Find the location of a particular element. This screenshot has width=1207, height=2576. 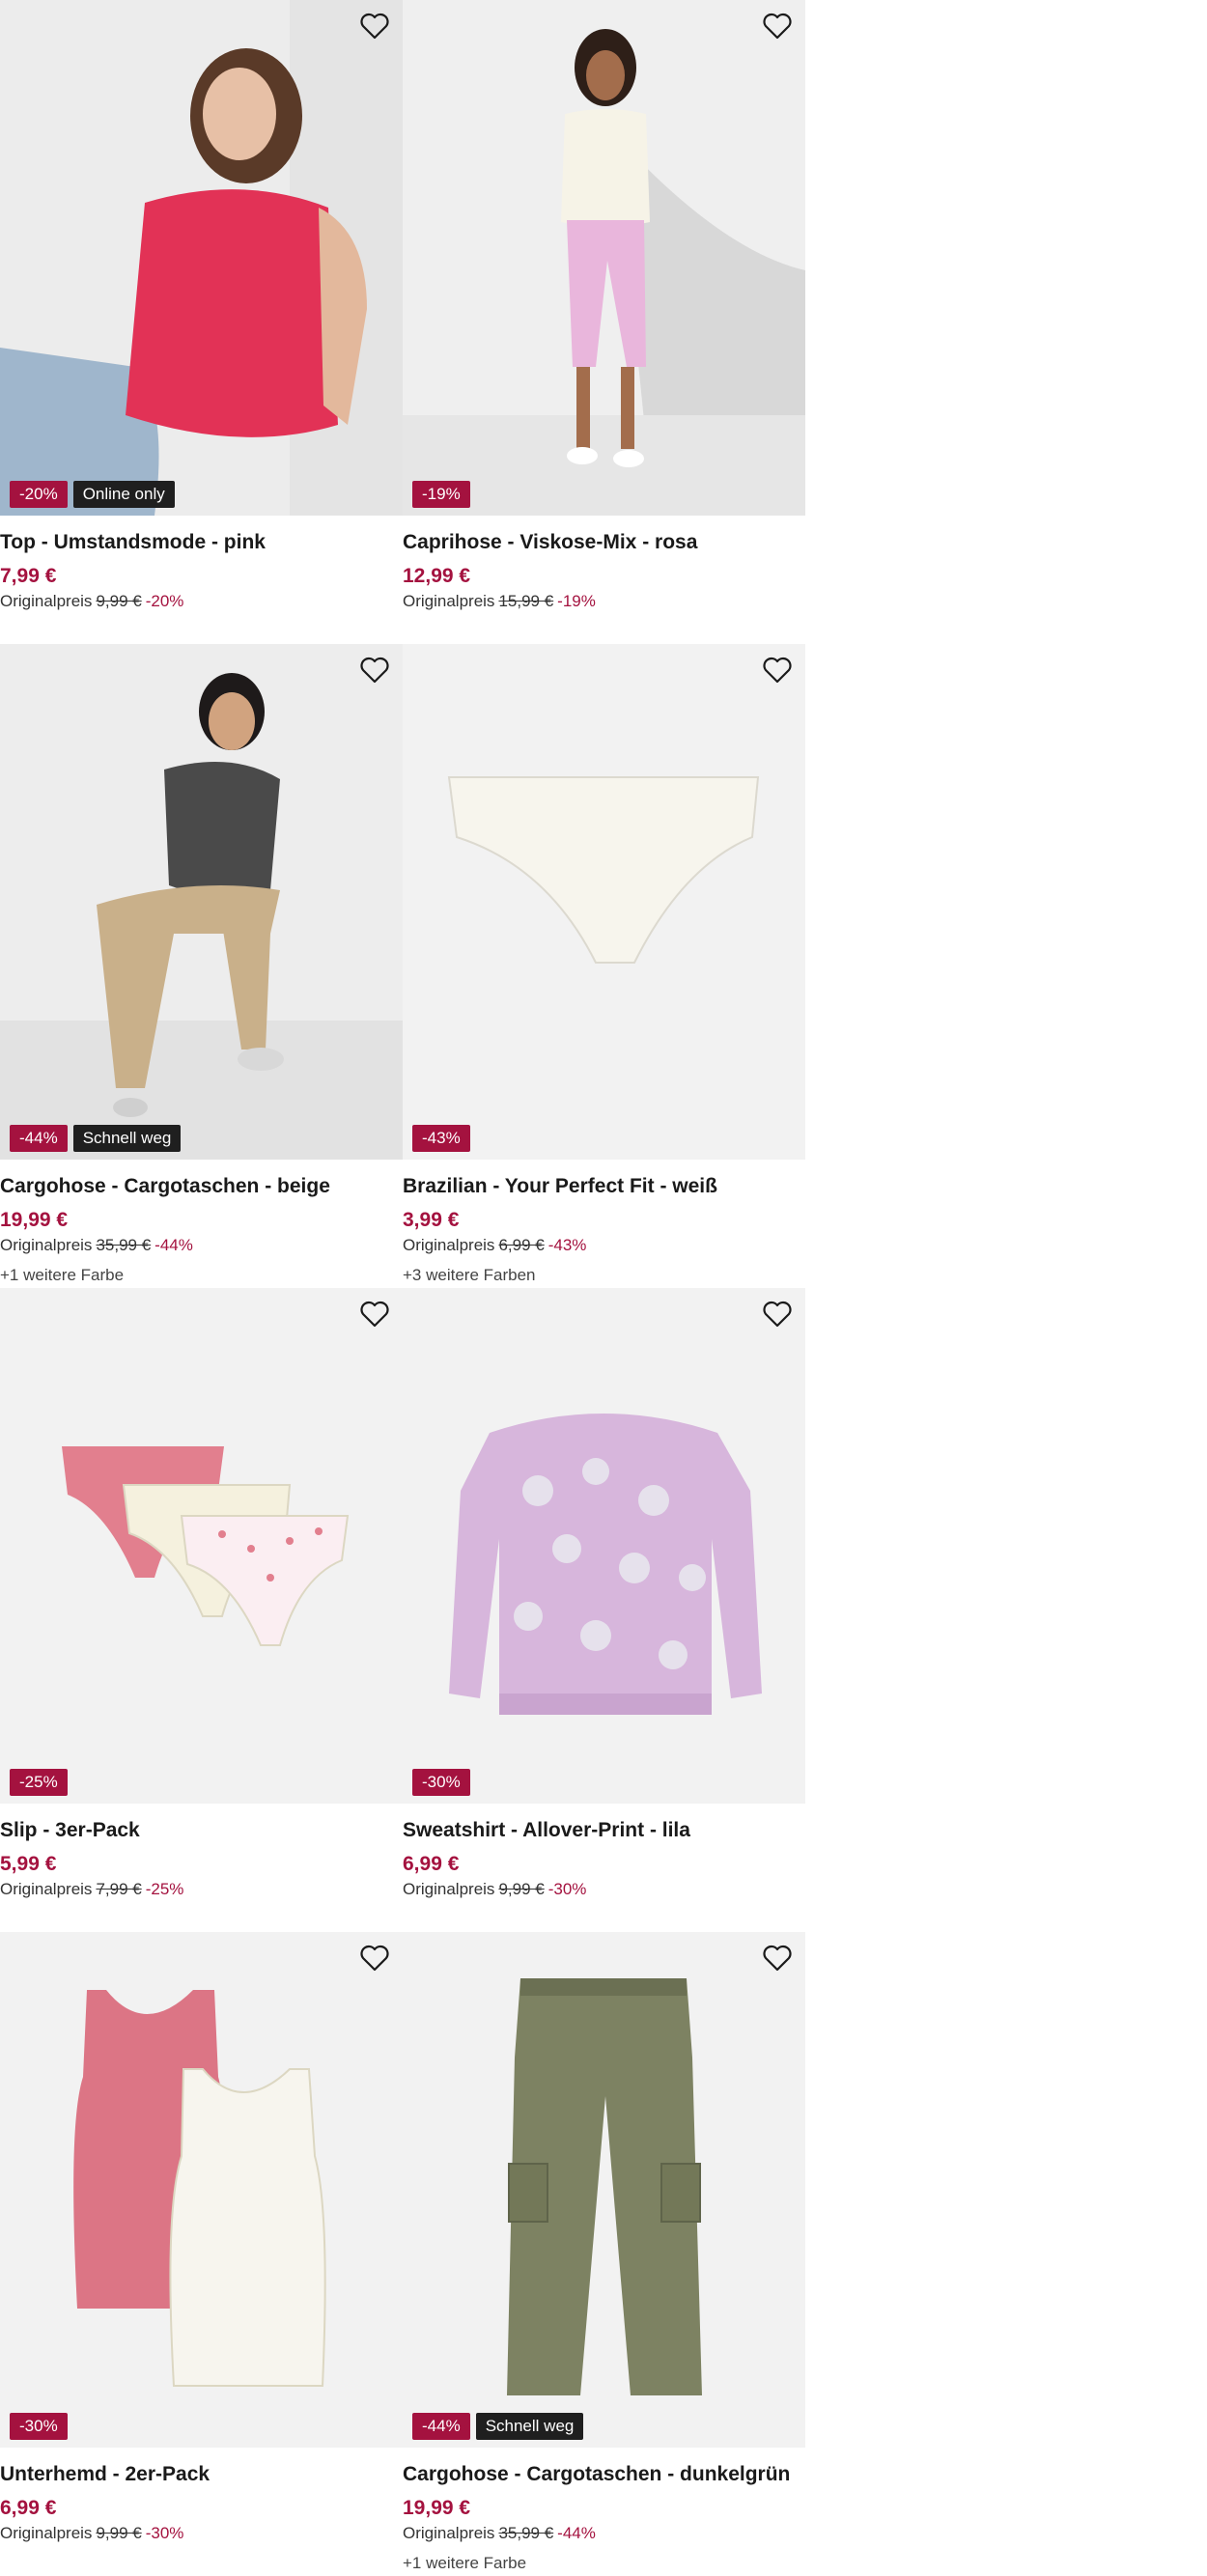

discount-percent: -25% is located at coordinates (164, 1889).